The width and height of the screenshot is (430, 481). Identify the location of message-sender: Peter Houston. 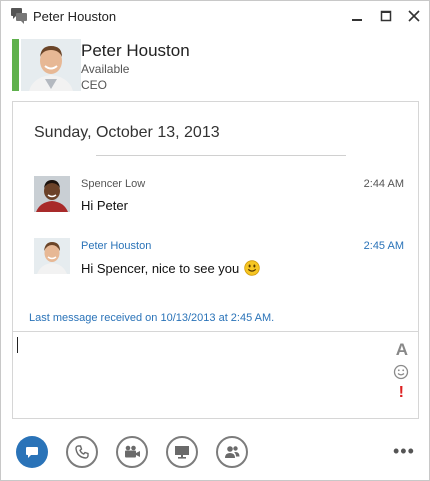
(116, 246).